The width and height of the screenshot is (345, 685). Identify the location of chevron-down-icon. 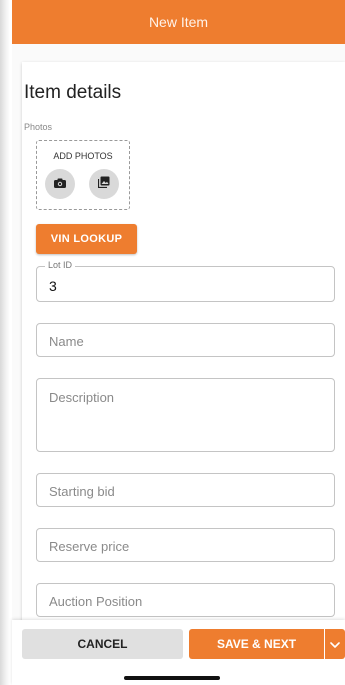
(335, 644).